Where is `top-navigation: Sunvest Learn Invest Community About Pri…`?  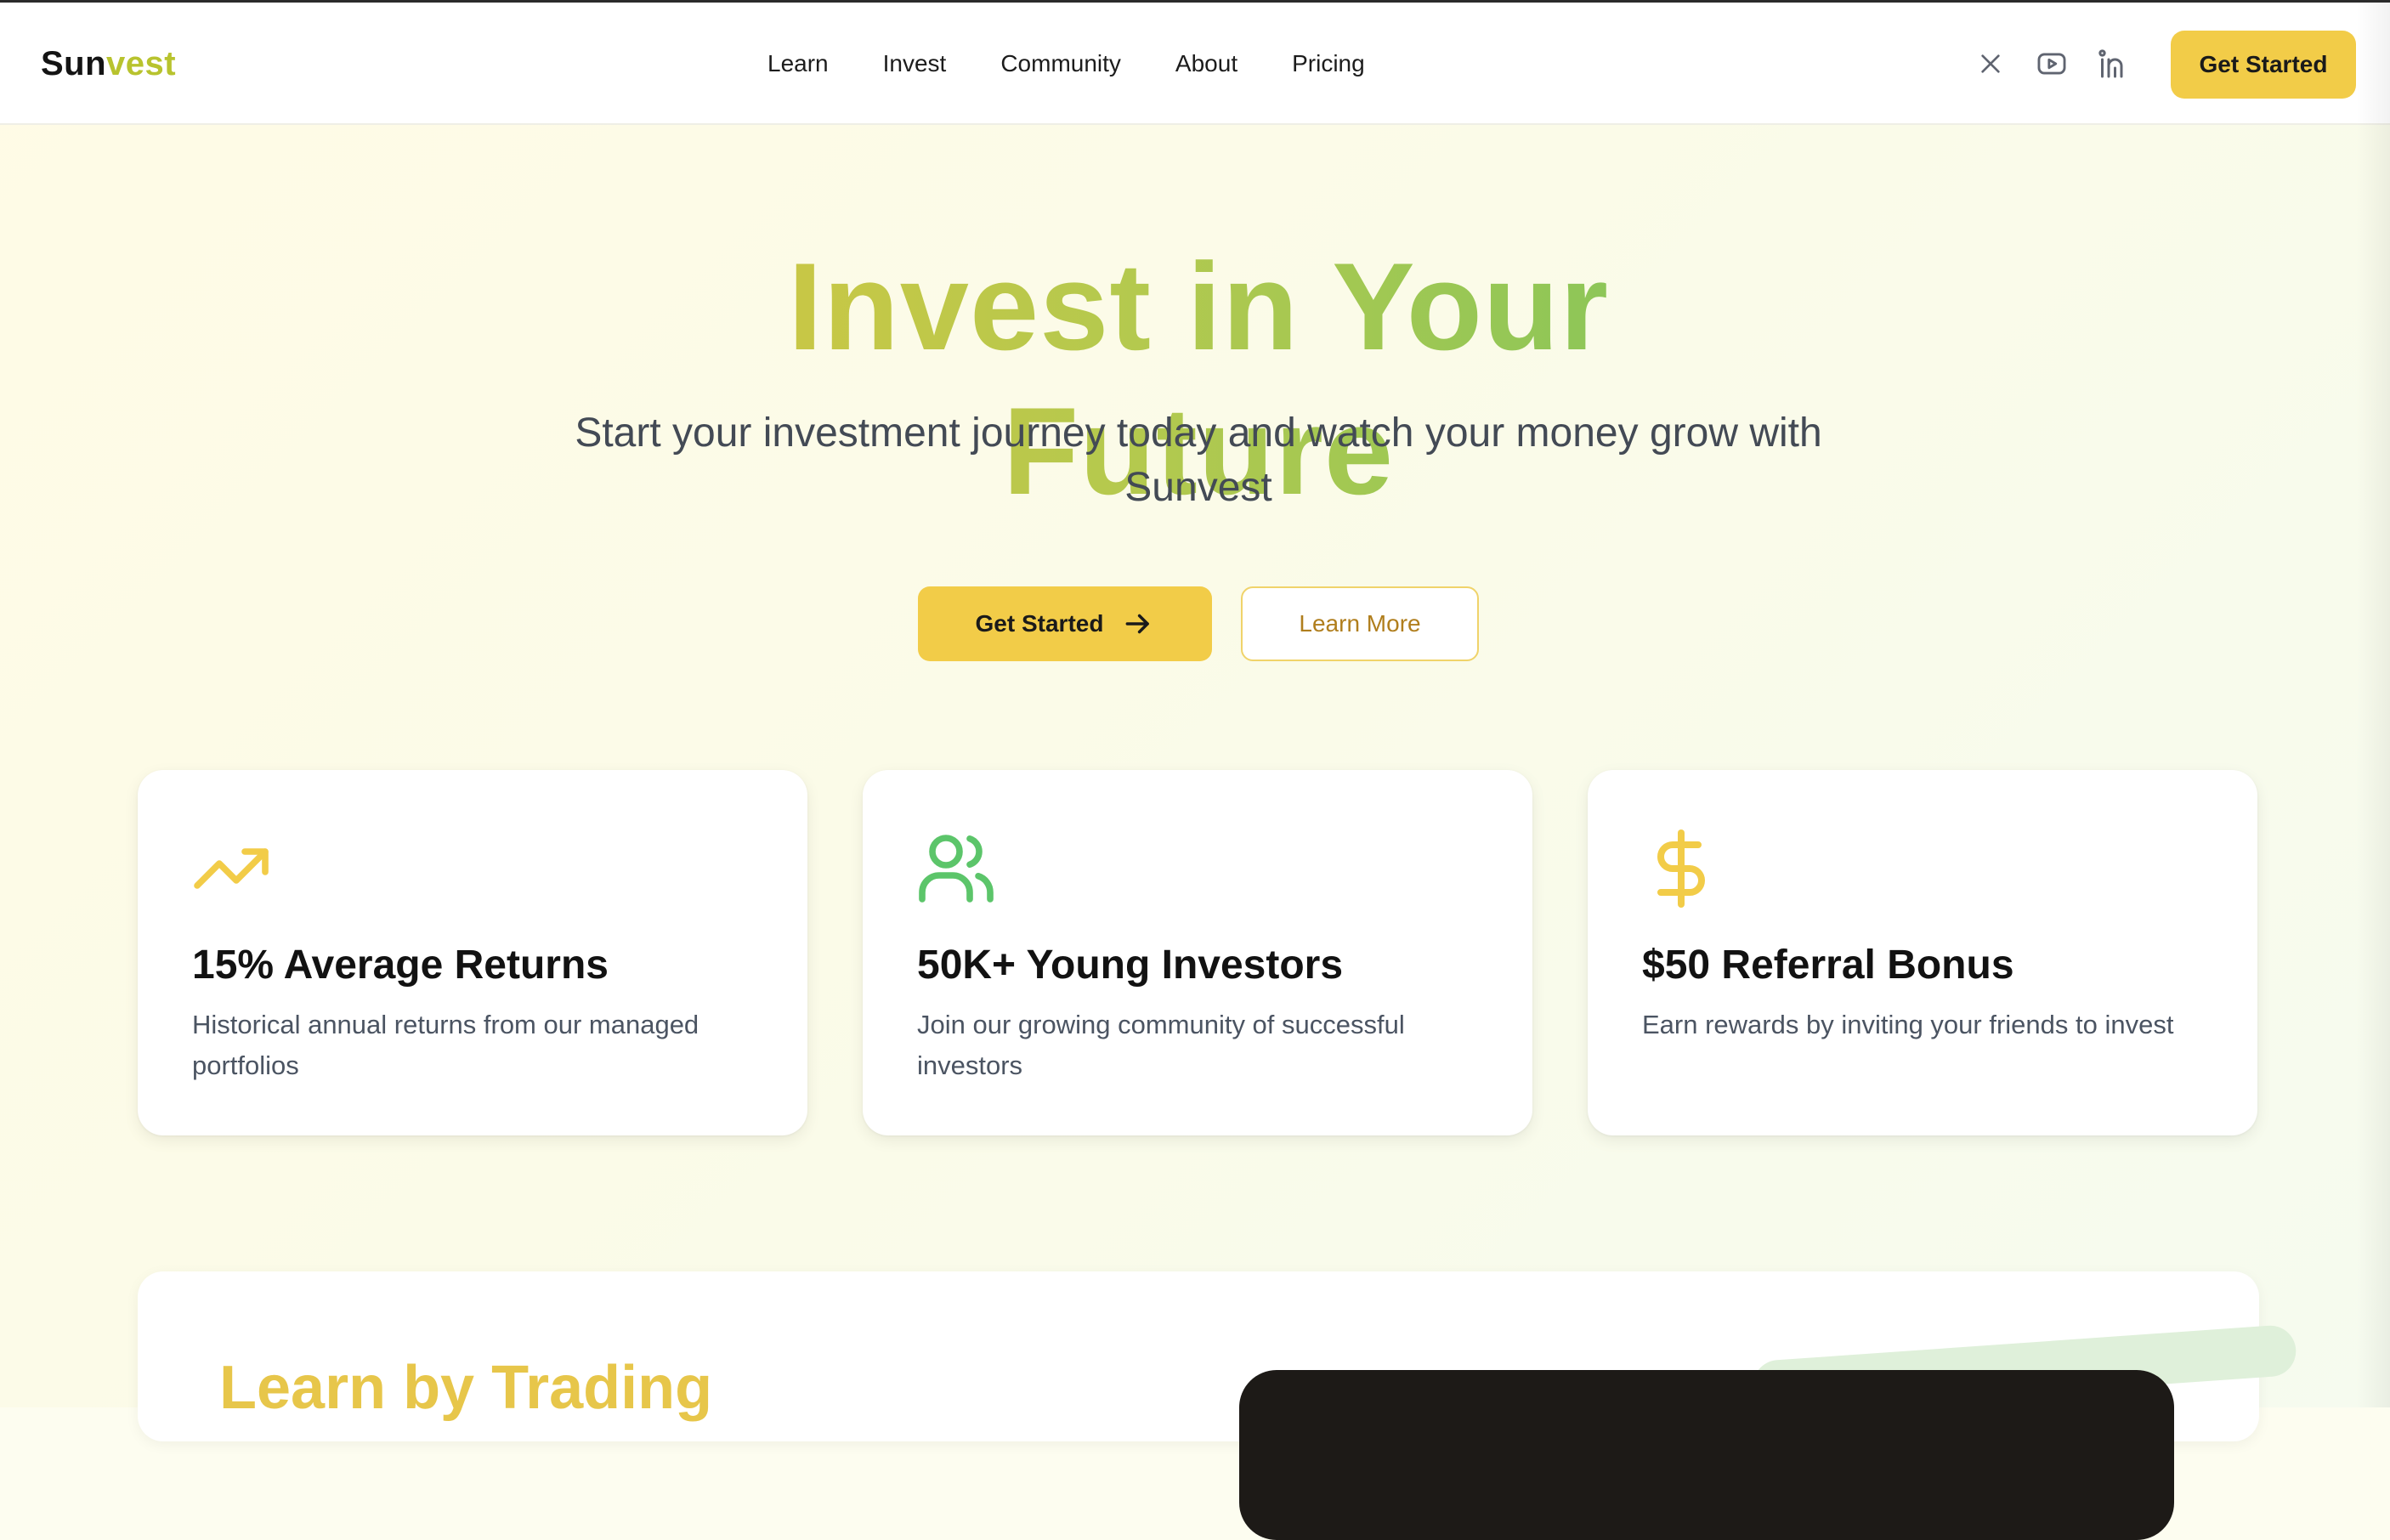
top-navigation: Sunvest Learn Invest Community About Pri… is located at coordinates (1195, 64).